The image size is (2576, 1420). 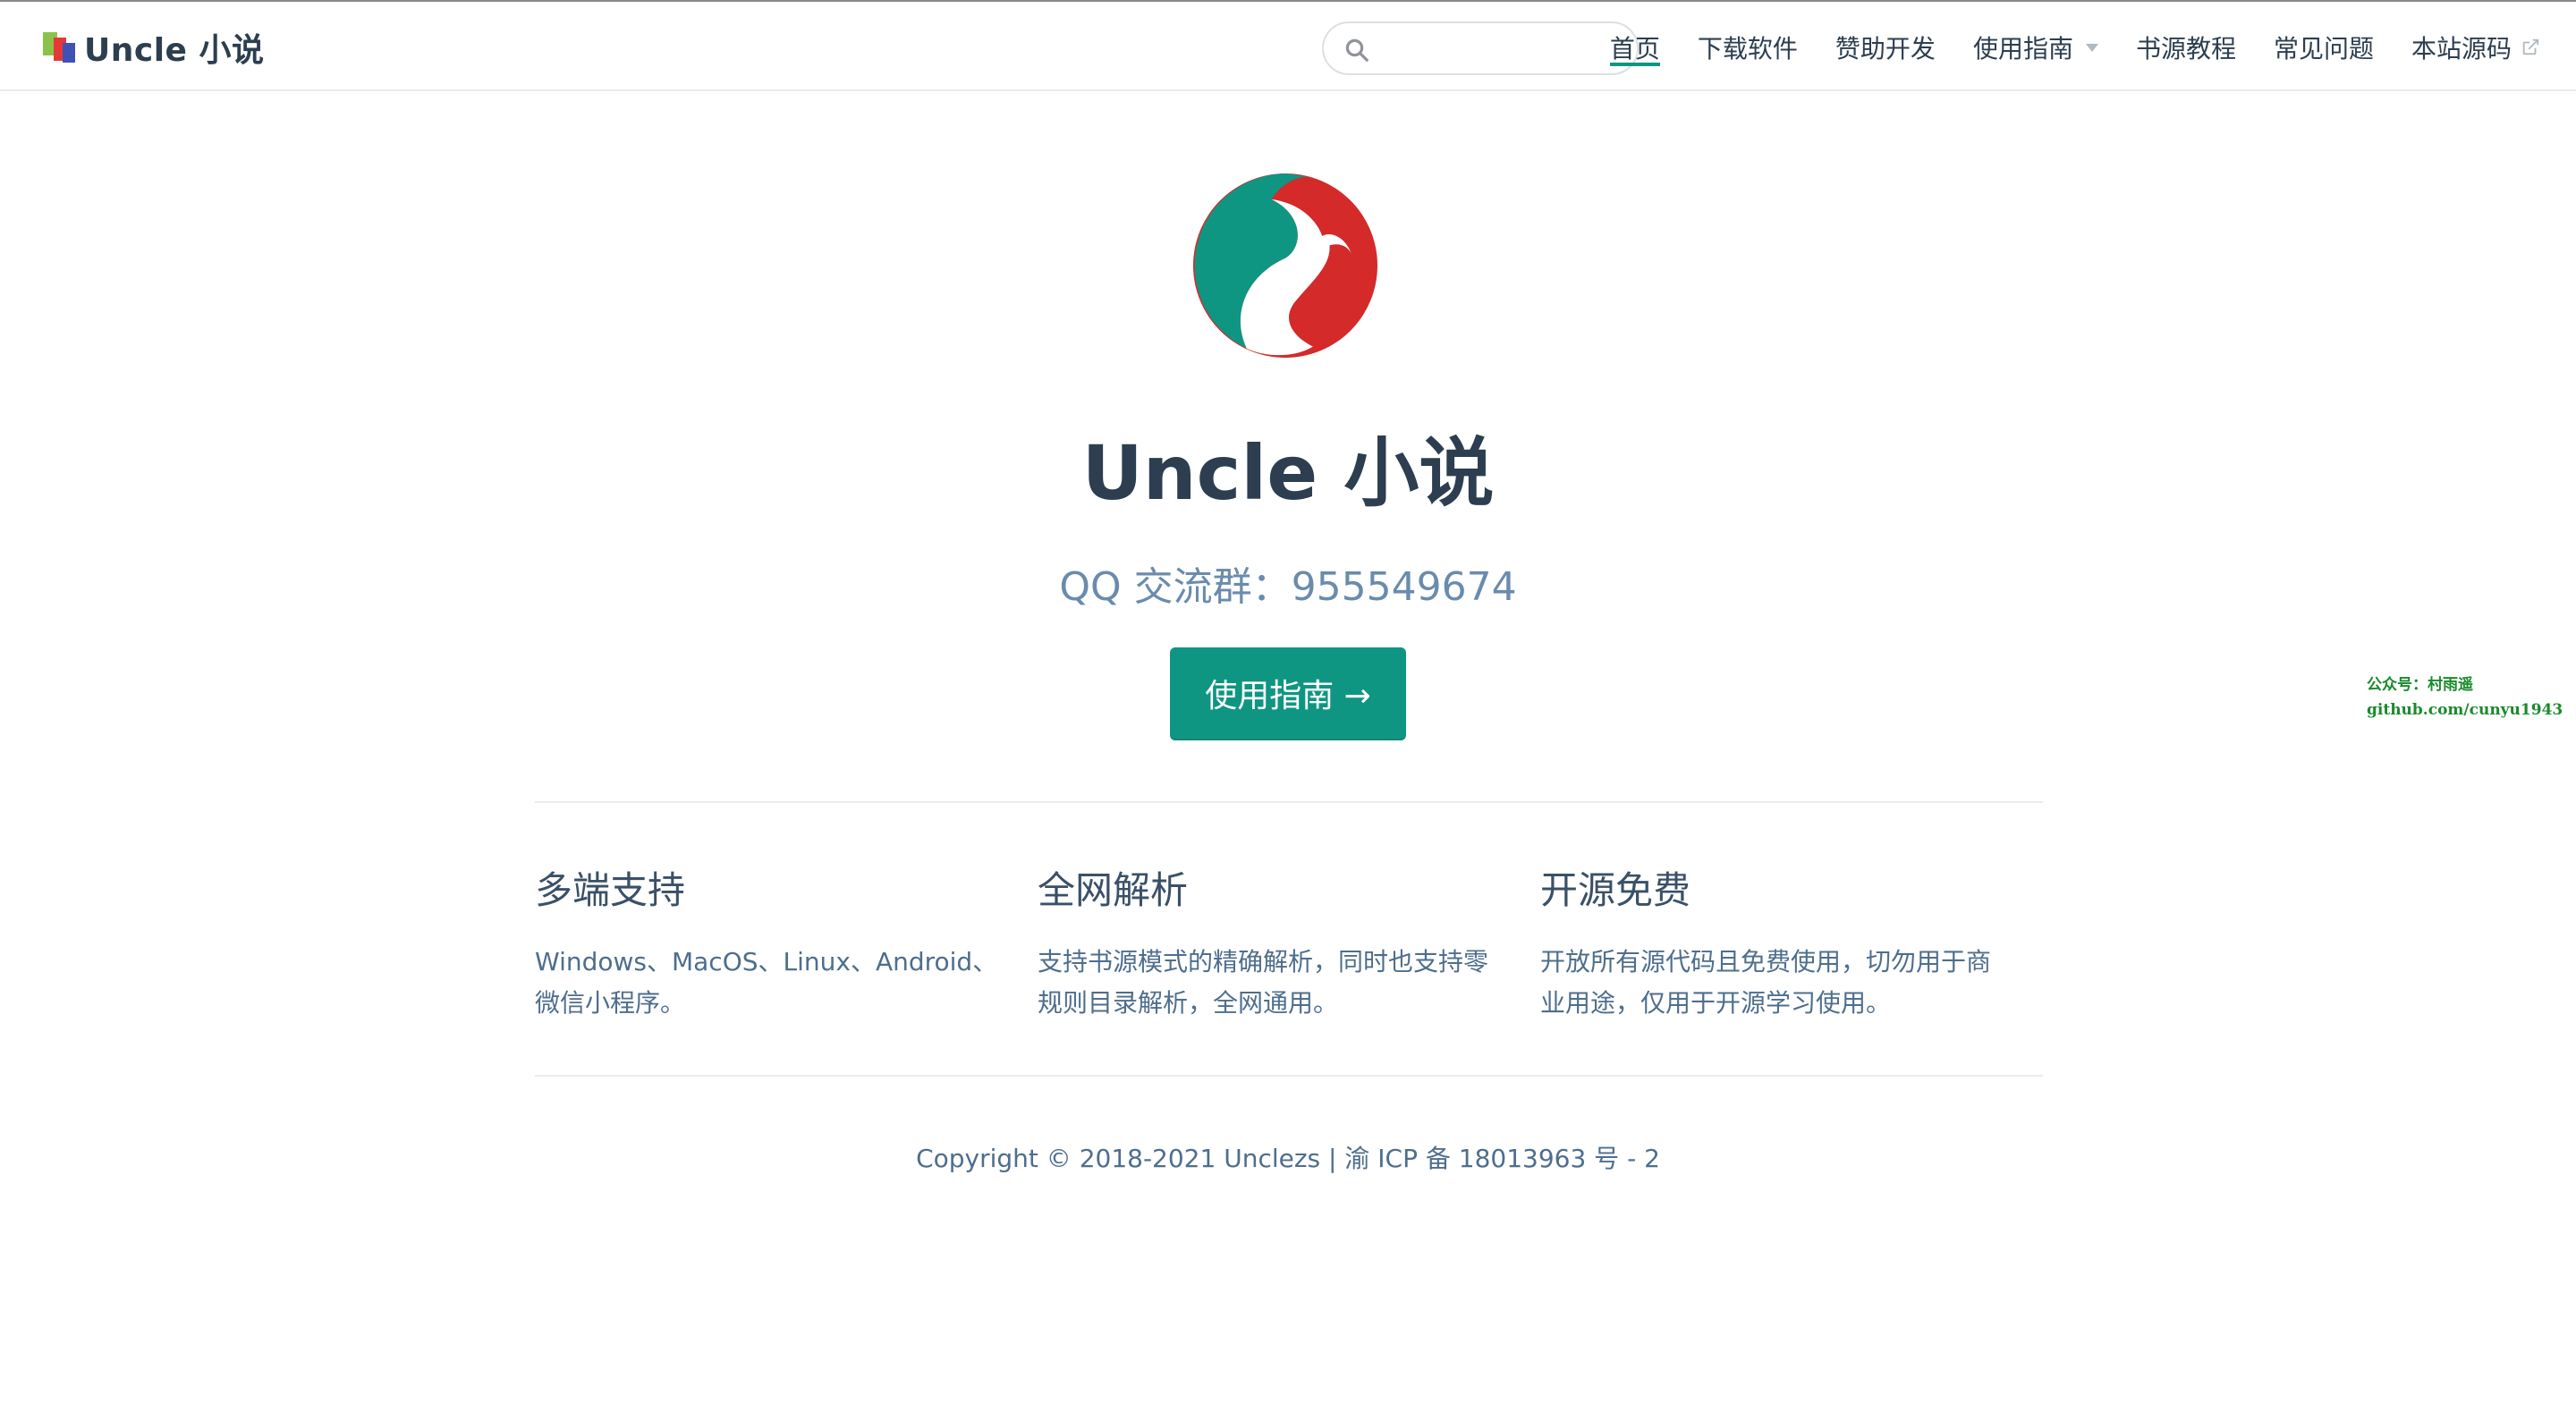 I want to click on hero-description: QQ 交流群：955549674, so click(x=1288, y=587).